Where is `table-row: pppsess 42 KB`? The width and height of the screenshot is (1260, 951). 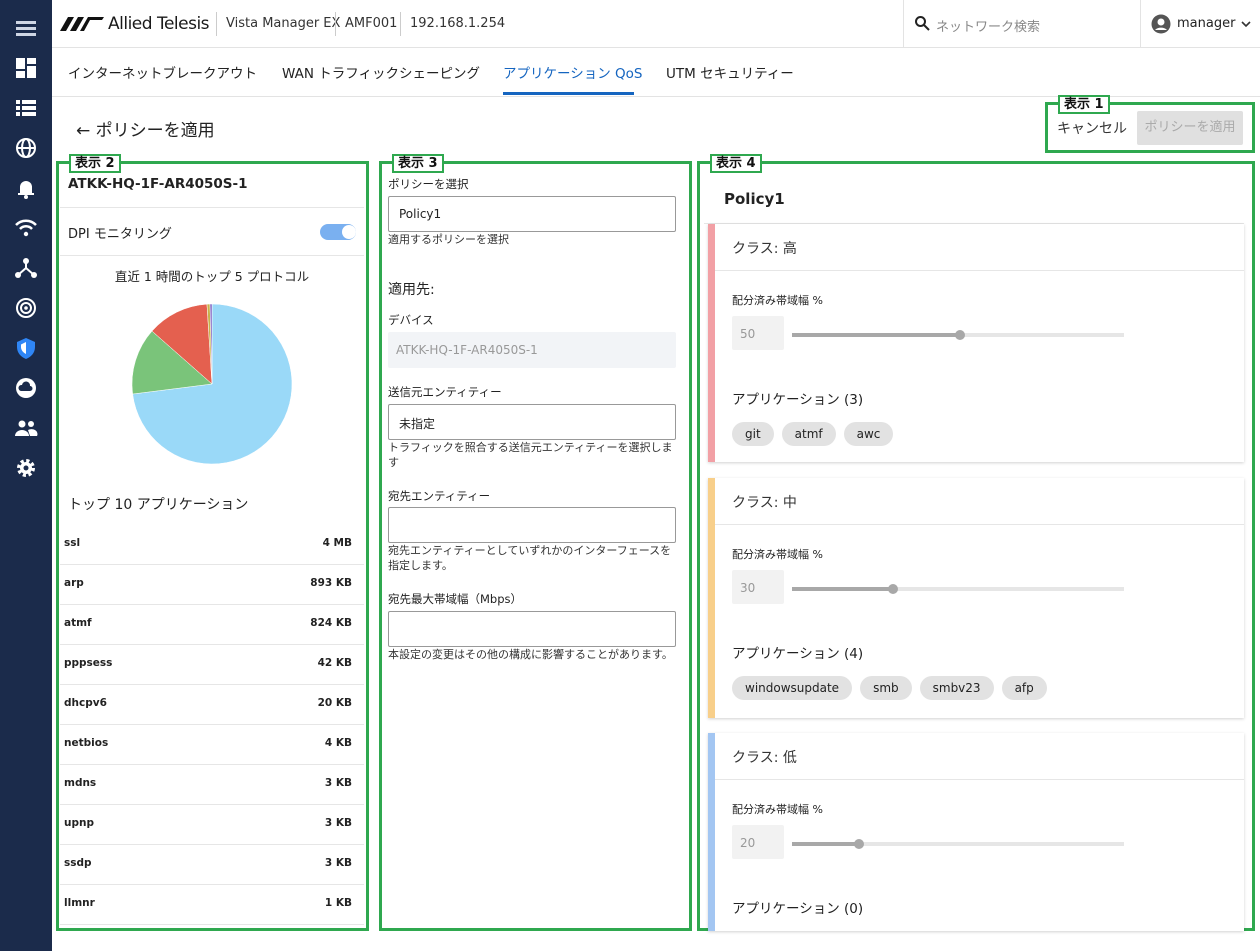
table-row: pppsess 42 KB is located at coordinates (212, 665).